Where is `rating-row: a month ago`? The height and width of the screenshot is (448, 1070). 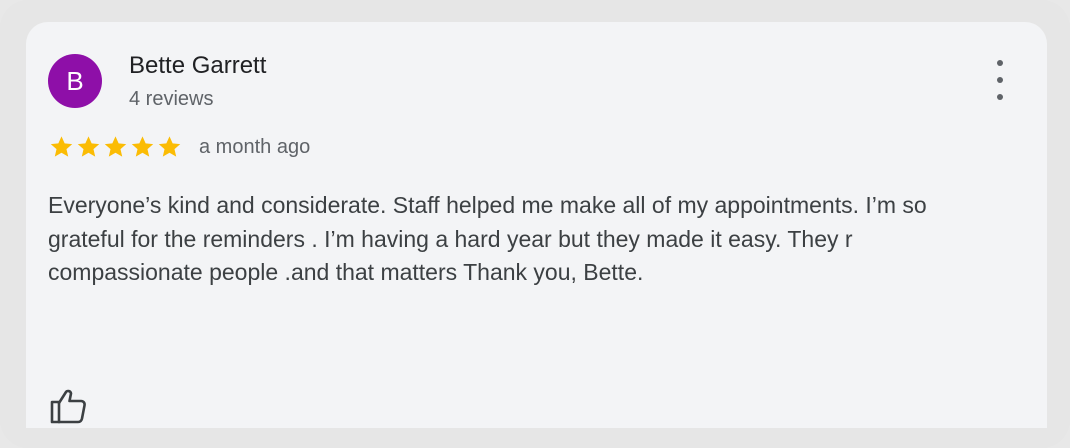 rating-row: a month ago is located at coordinates (179, 147).